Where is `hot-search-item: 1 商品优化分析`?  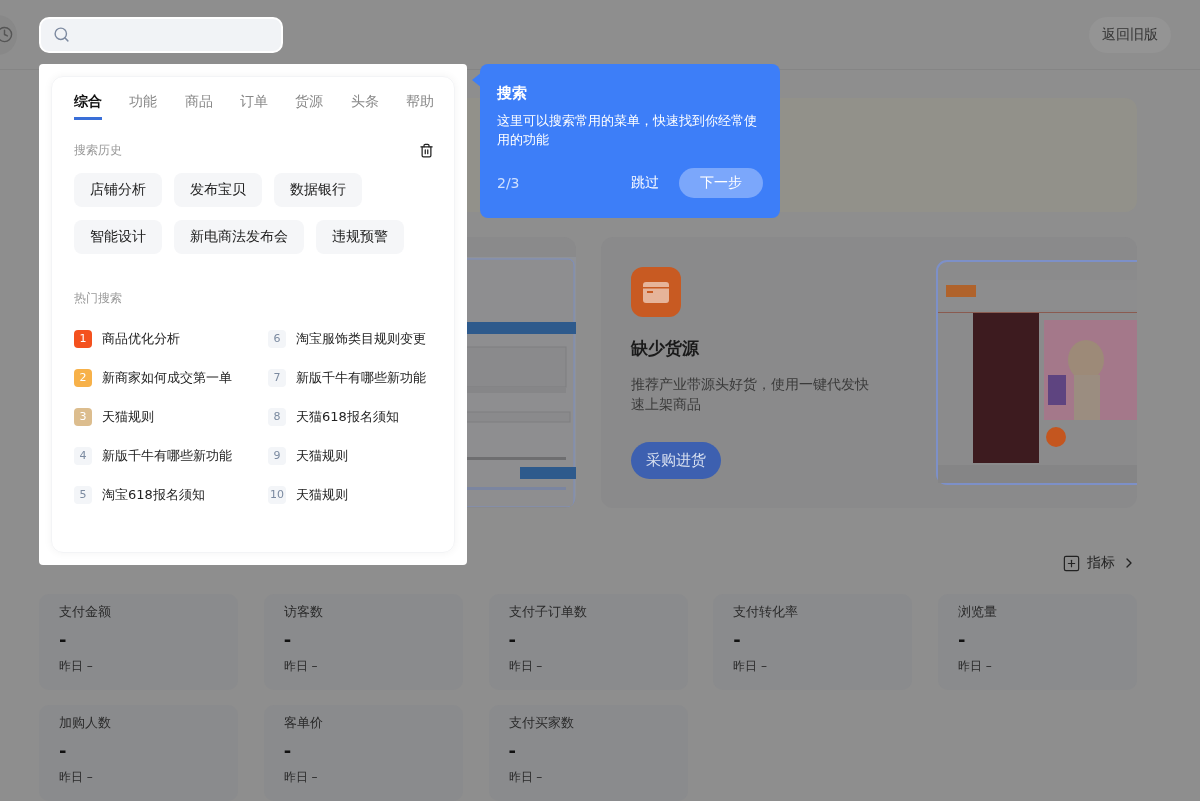 hot-search-item: 1 商品优化分析 is located at coordinates (171, 338).